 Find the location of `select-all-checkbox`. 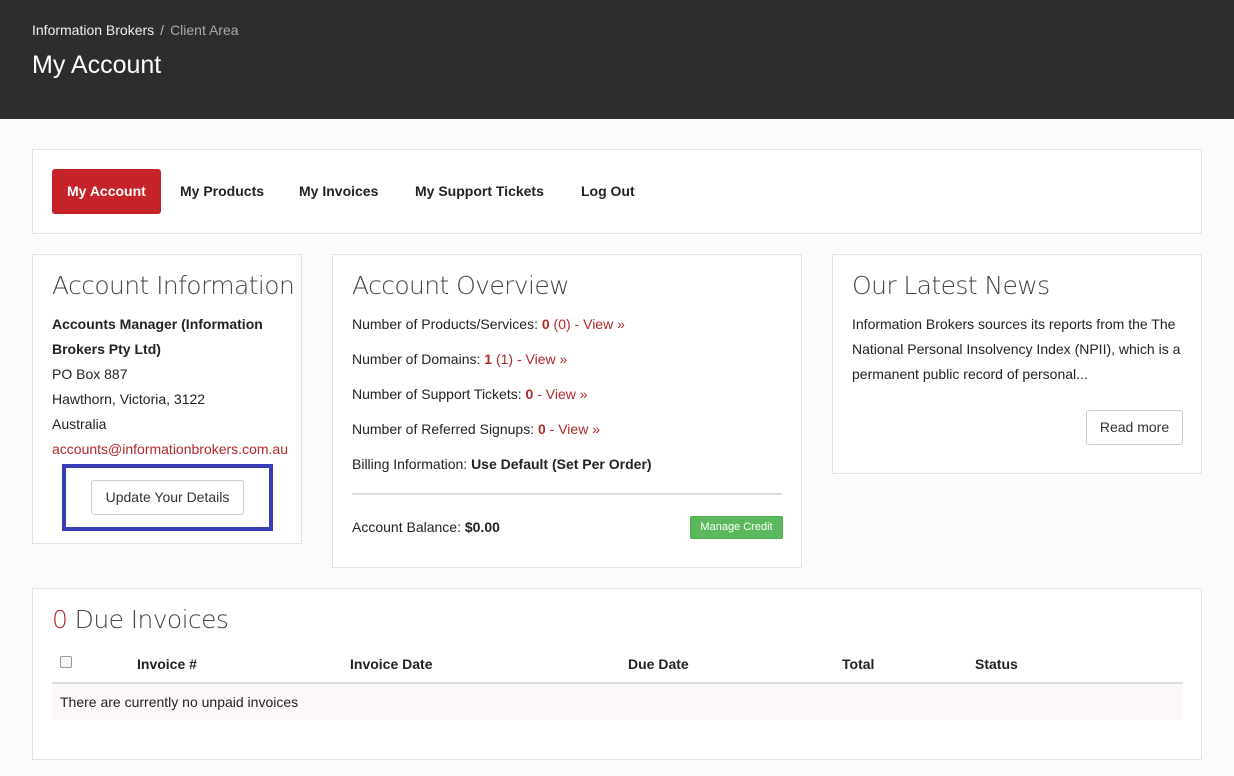

select-all-checkbox is located at coordinates (66, 662).